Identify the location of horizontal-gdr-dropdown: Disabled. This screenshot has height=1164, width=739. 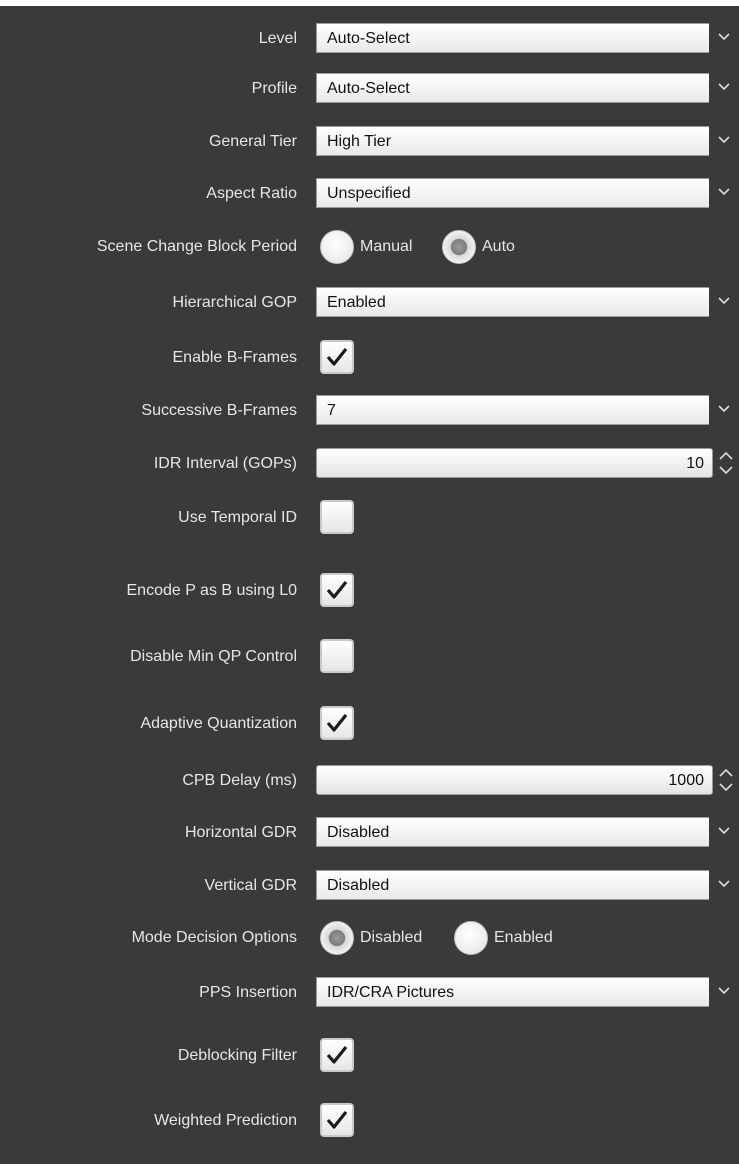
(527, 832).